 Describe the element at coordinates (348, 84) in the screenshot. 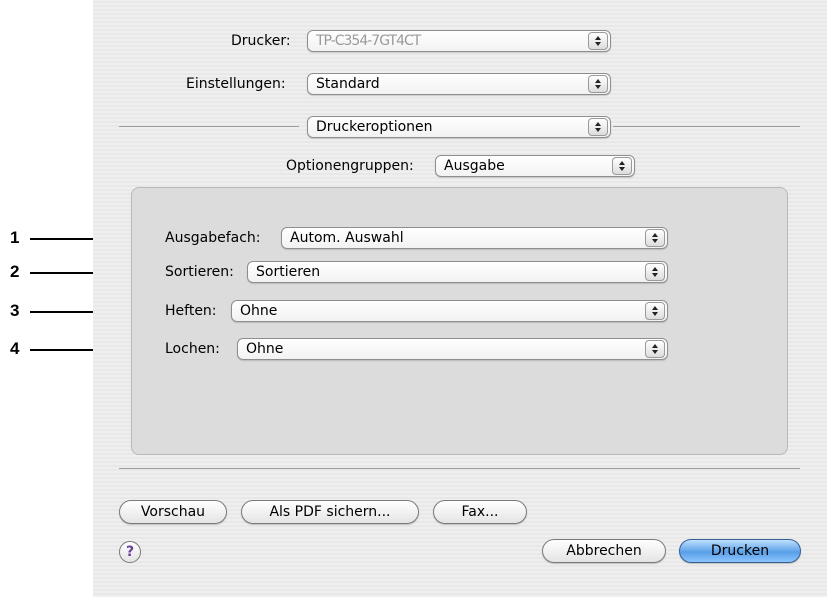

I see `presets-value: Standard` at that location.